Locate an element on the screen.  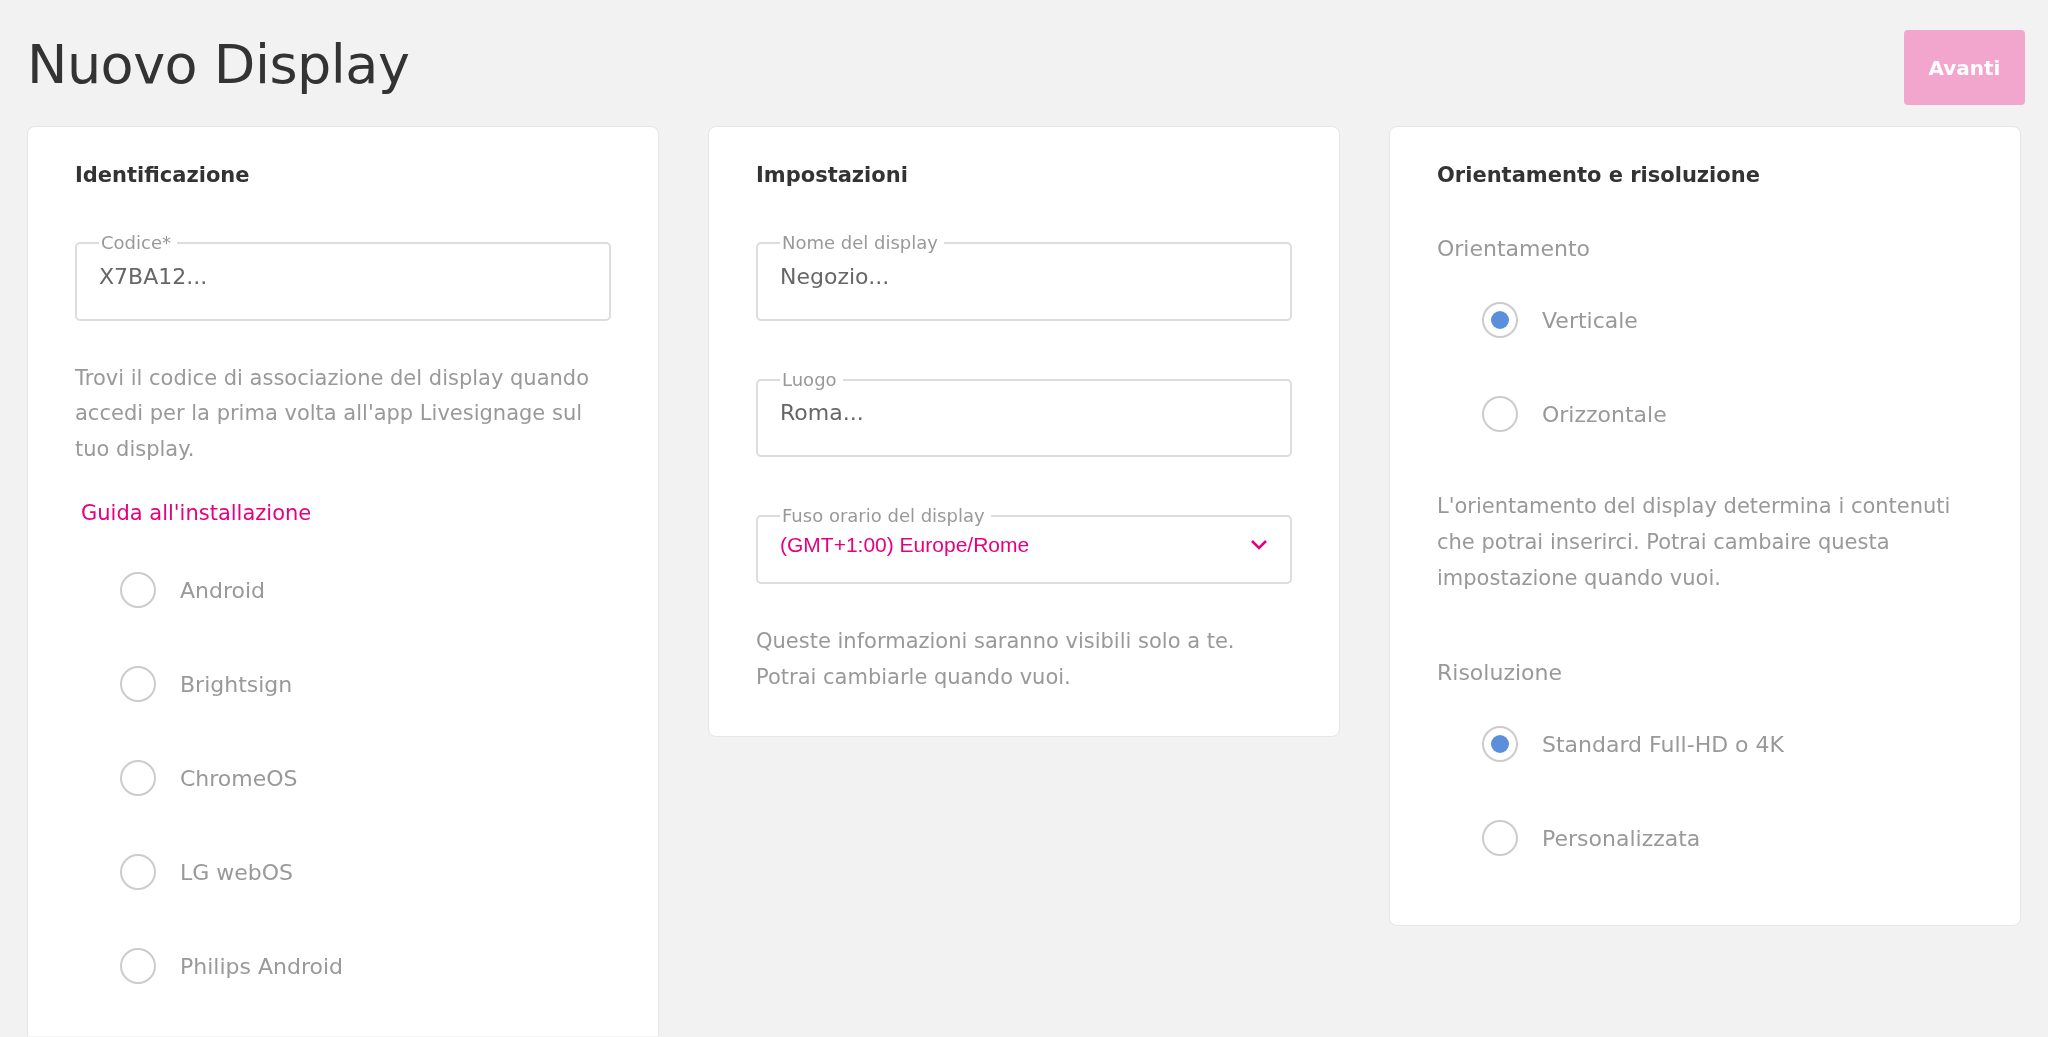
chevron-down-icon is located at coordinates (1259, 544).